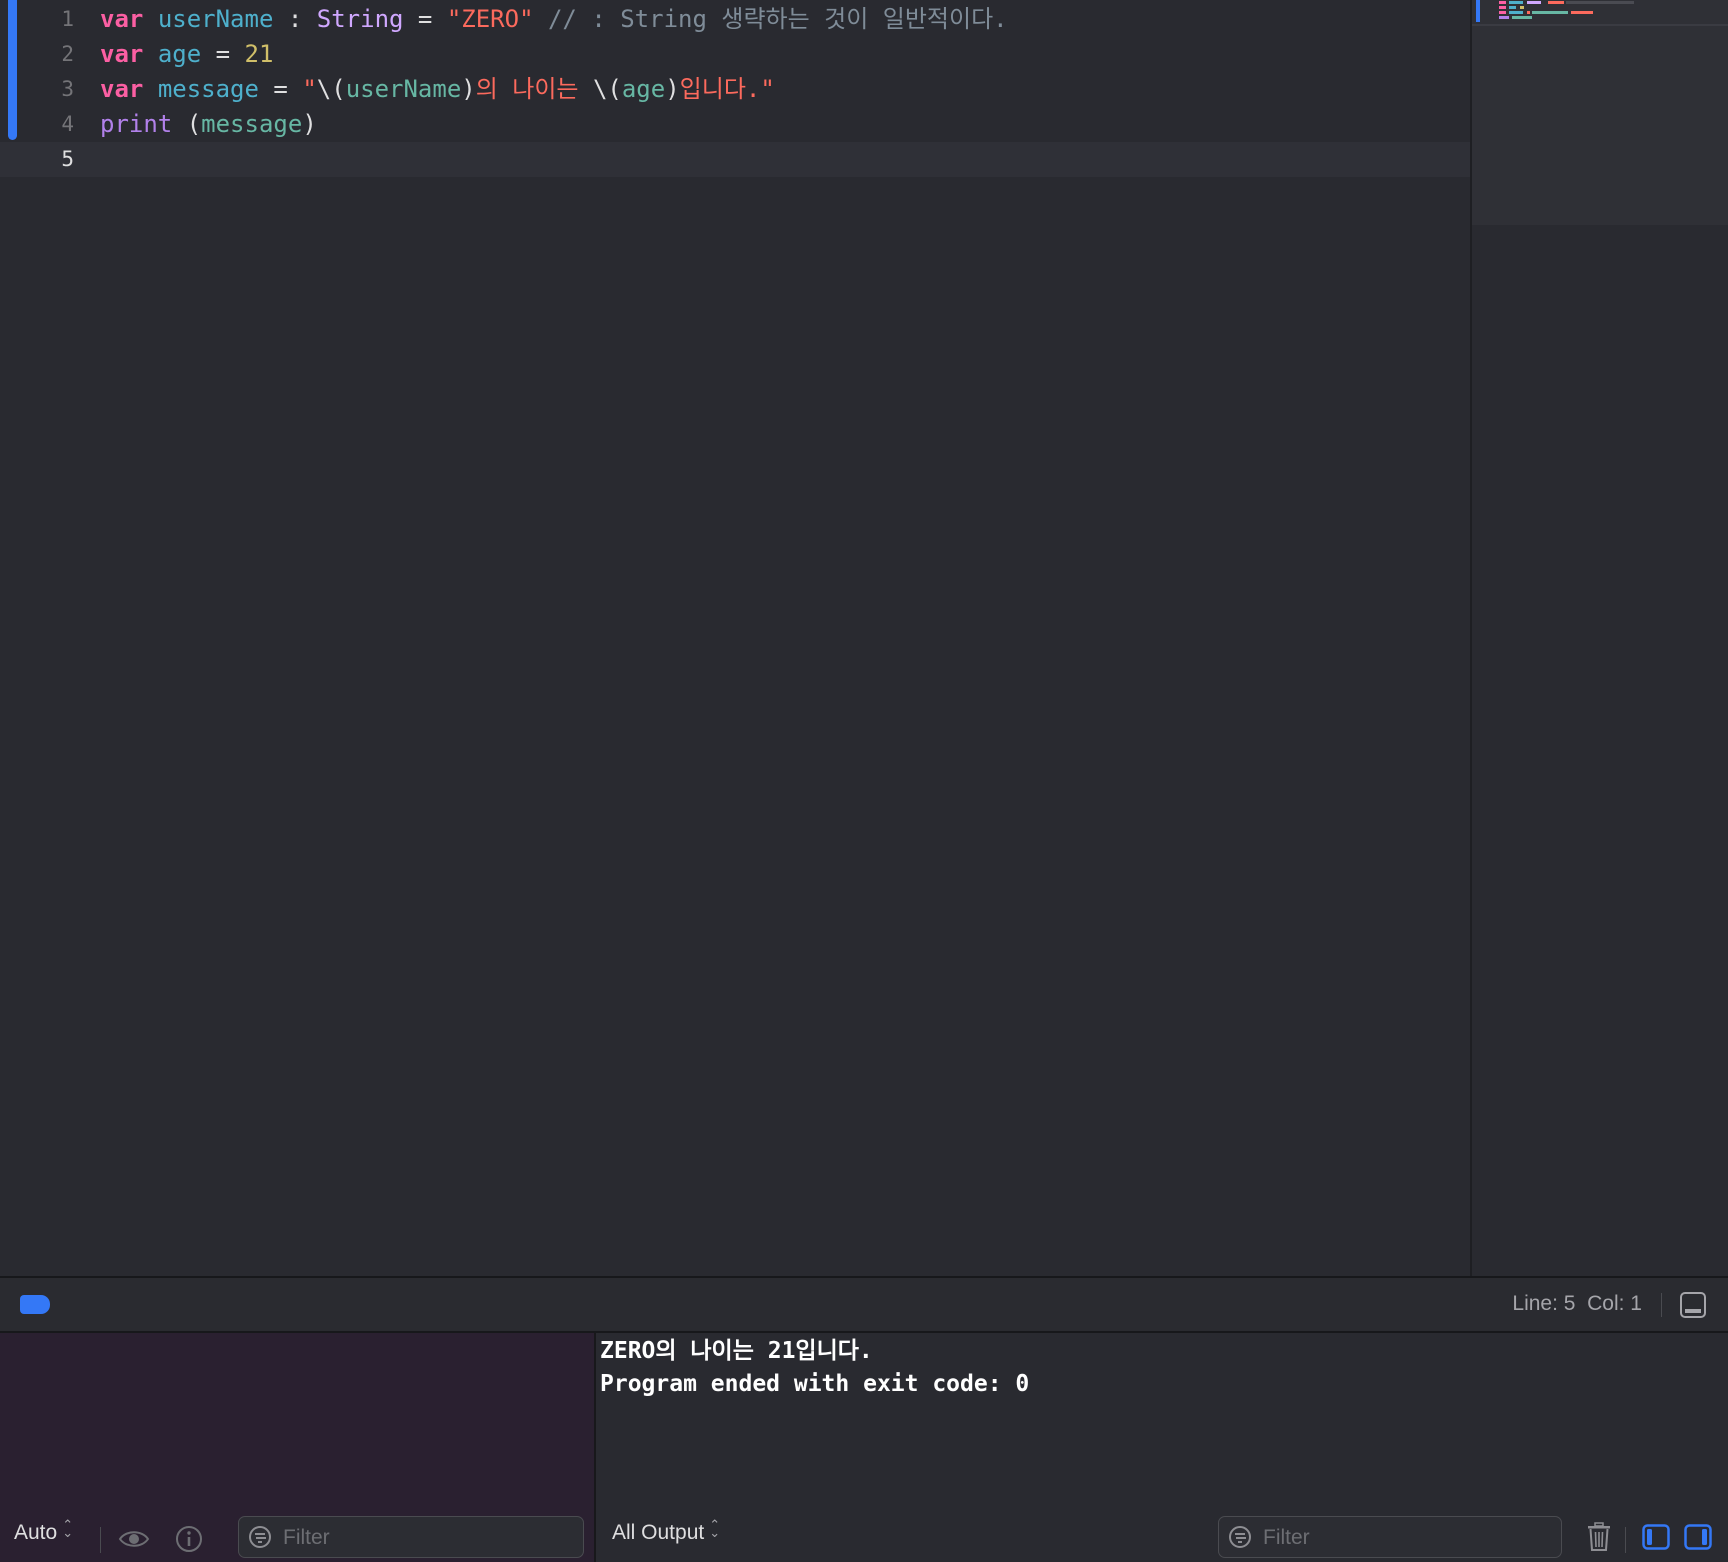  I want to click on right-panel-icon, so click(1698, 1537).